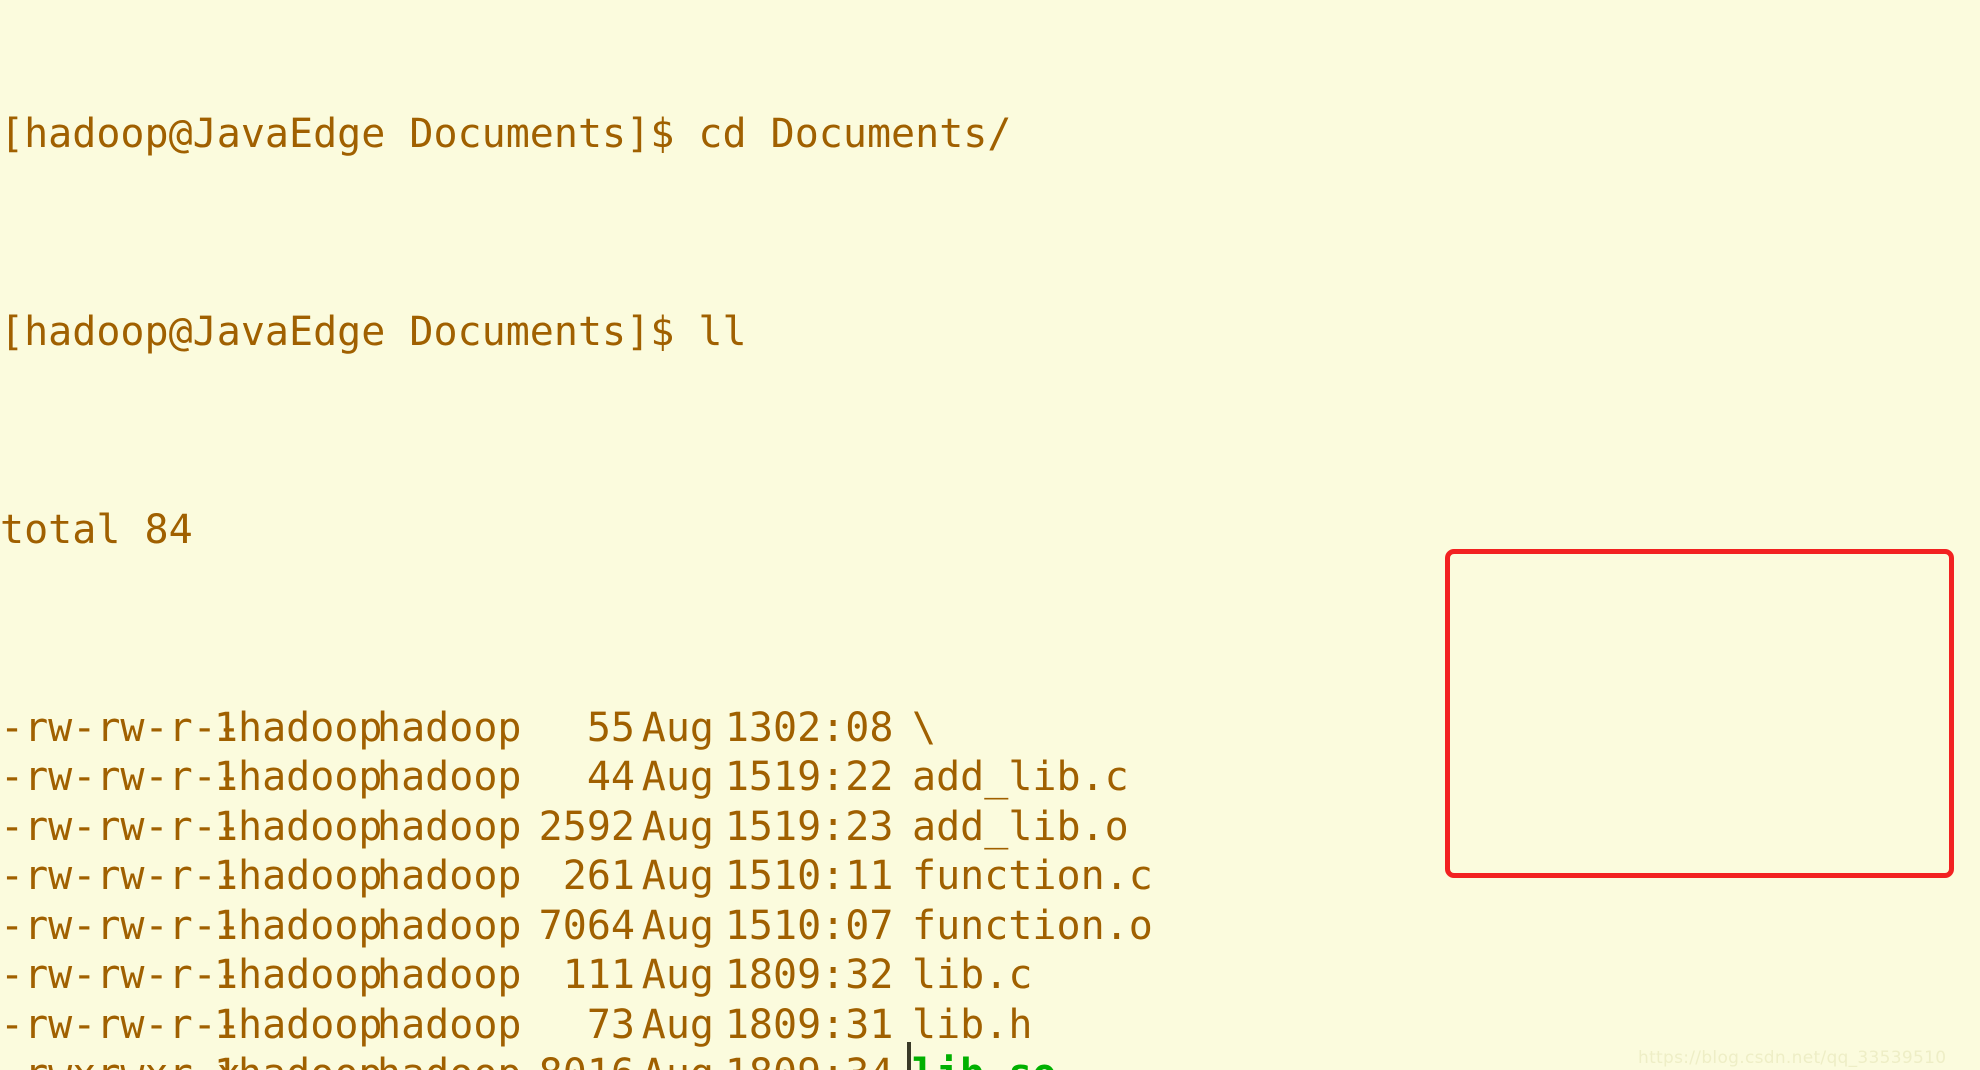  Describe the element at coordinates (833, 777) in the screenshot. I see `row-time: 19:22` at that location.